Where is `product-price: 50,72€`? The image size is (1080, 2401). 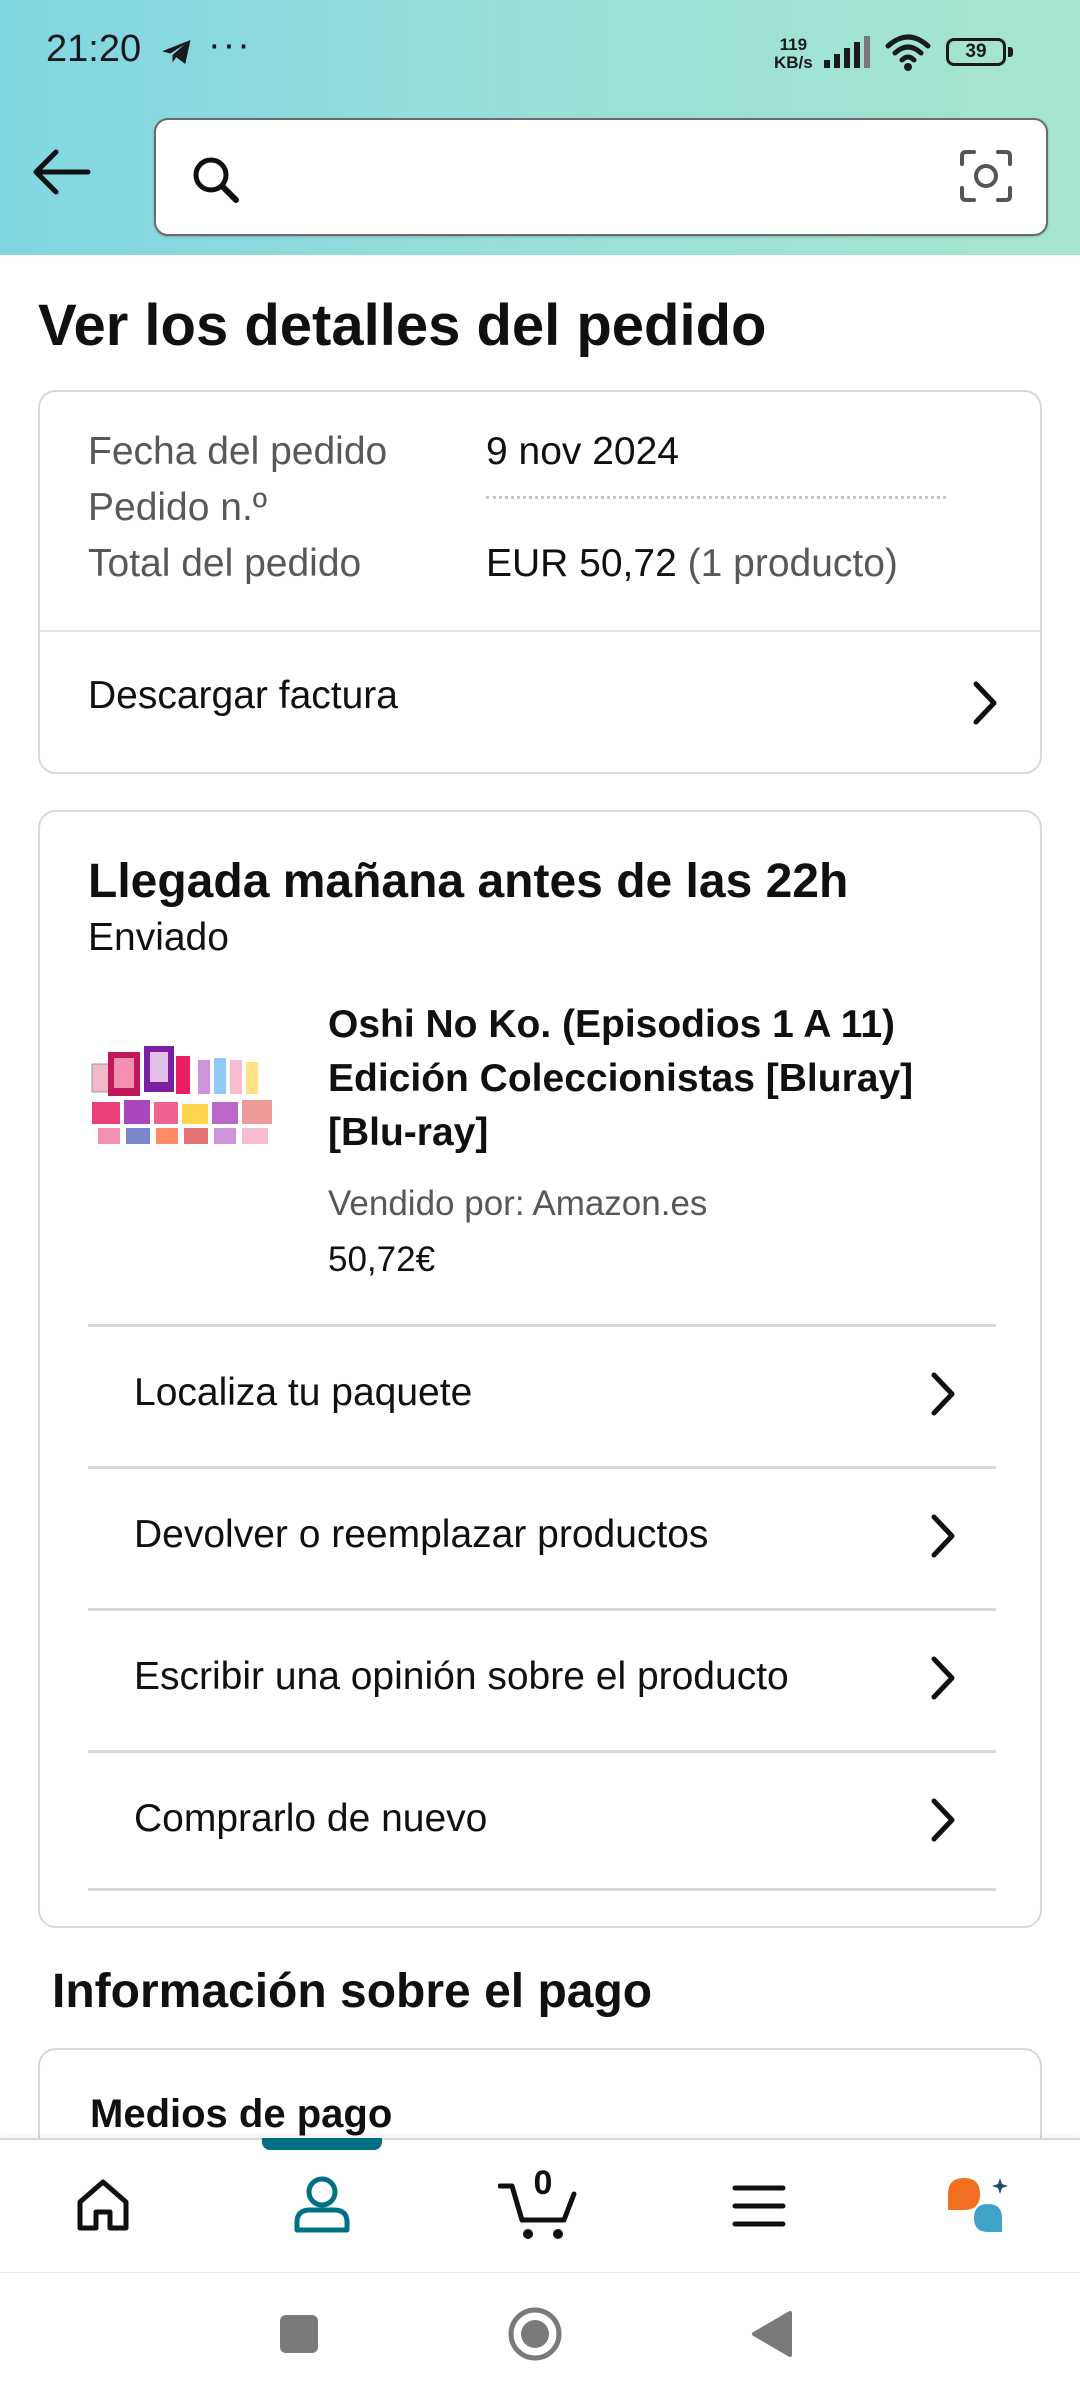
product-price: 50,72€ is located at coordinates (382, 1259).